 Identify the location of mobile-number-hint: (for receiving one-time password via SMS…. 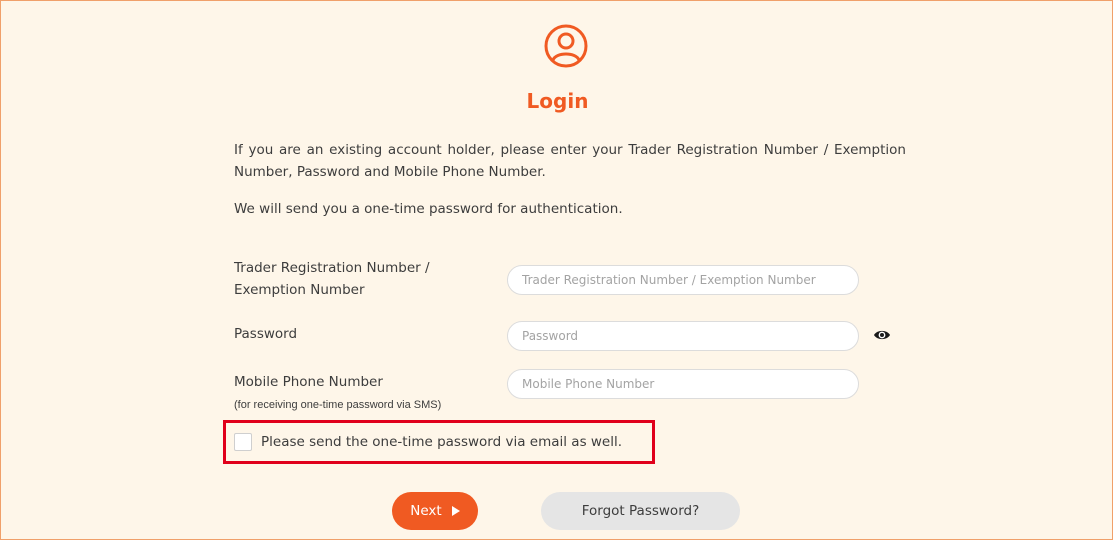
(338, 405).